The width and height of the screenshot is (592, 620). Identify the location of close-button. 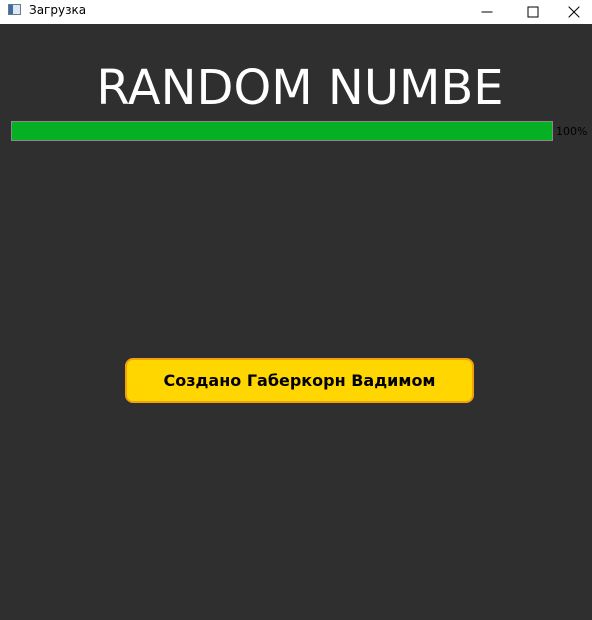
(574, 12).